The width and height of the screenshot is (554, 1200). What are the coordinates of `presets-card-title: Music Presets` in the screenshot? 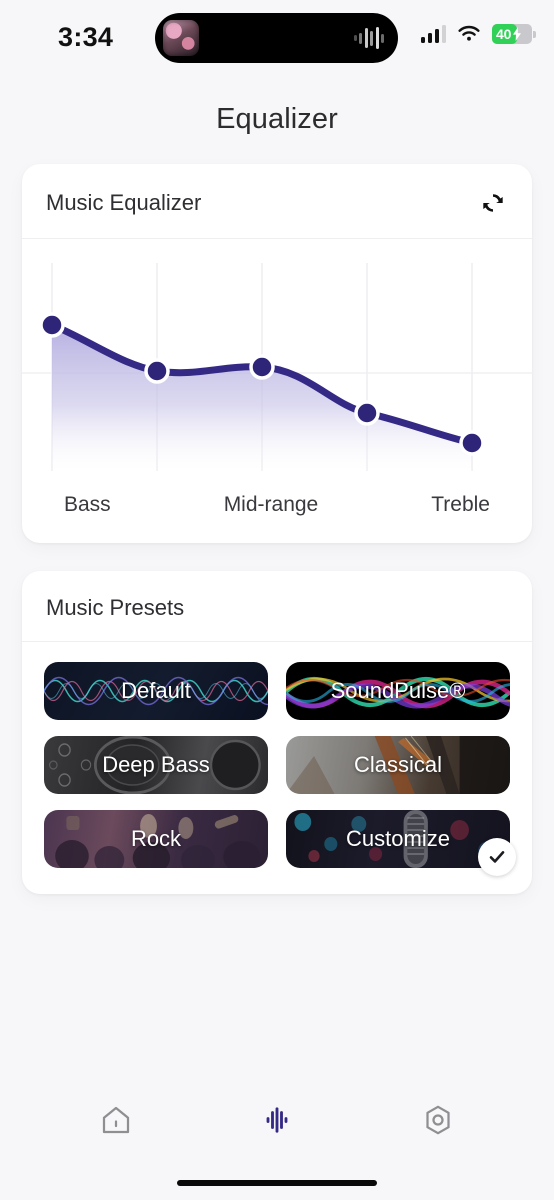 It's located at (115, 607).